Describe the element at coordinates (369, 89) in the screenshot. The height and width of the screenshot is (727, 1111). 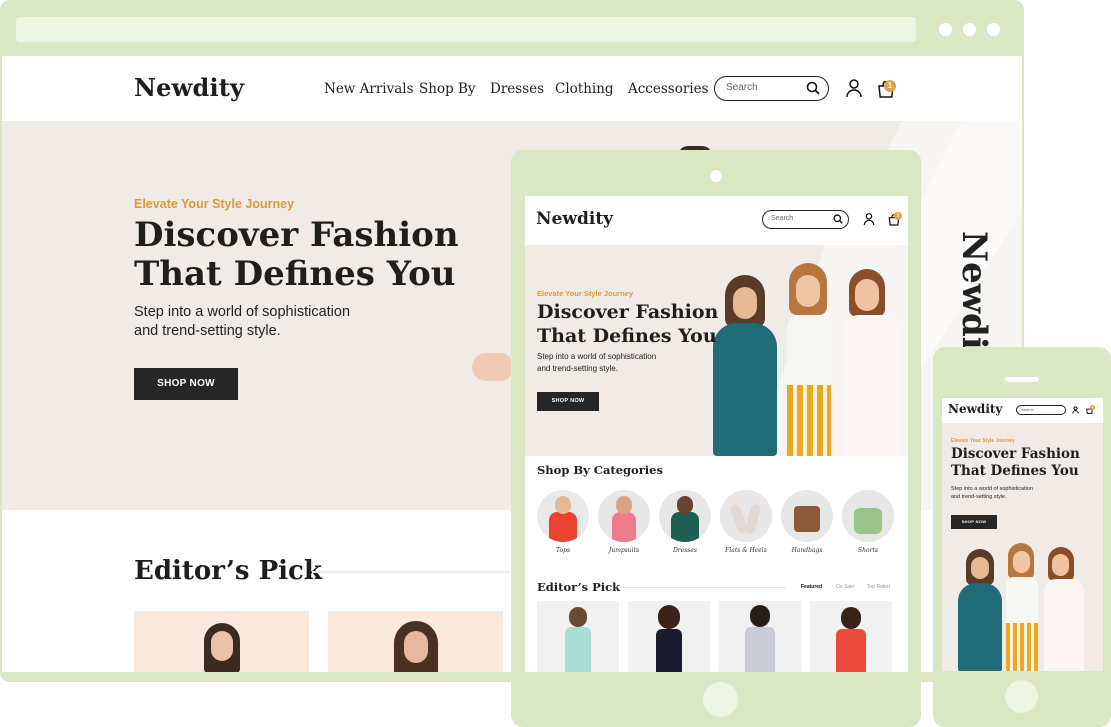
I see `nav-new-arrivals: New Arrivals` at that location.